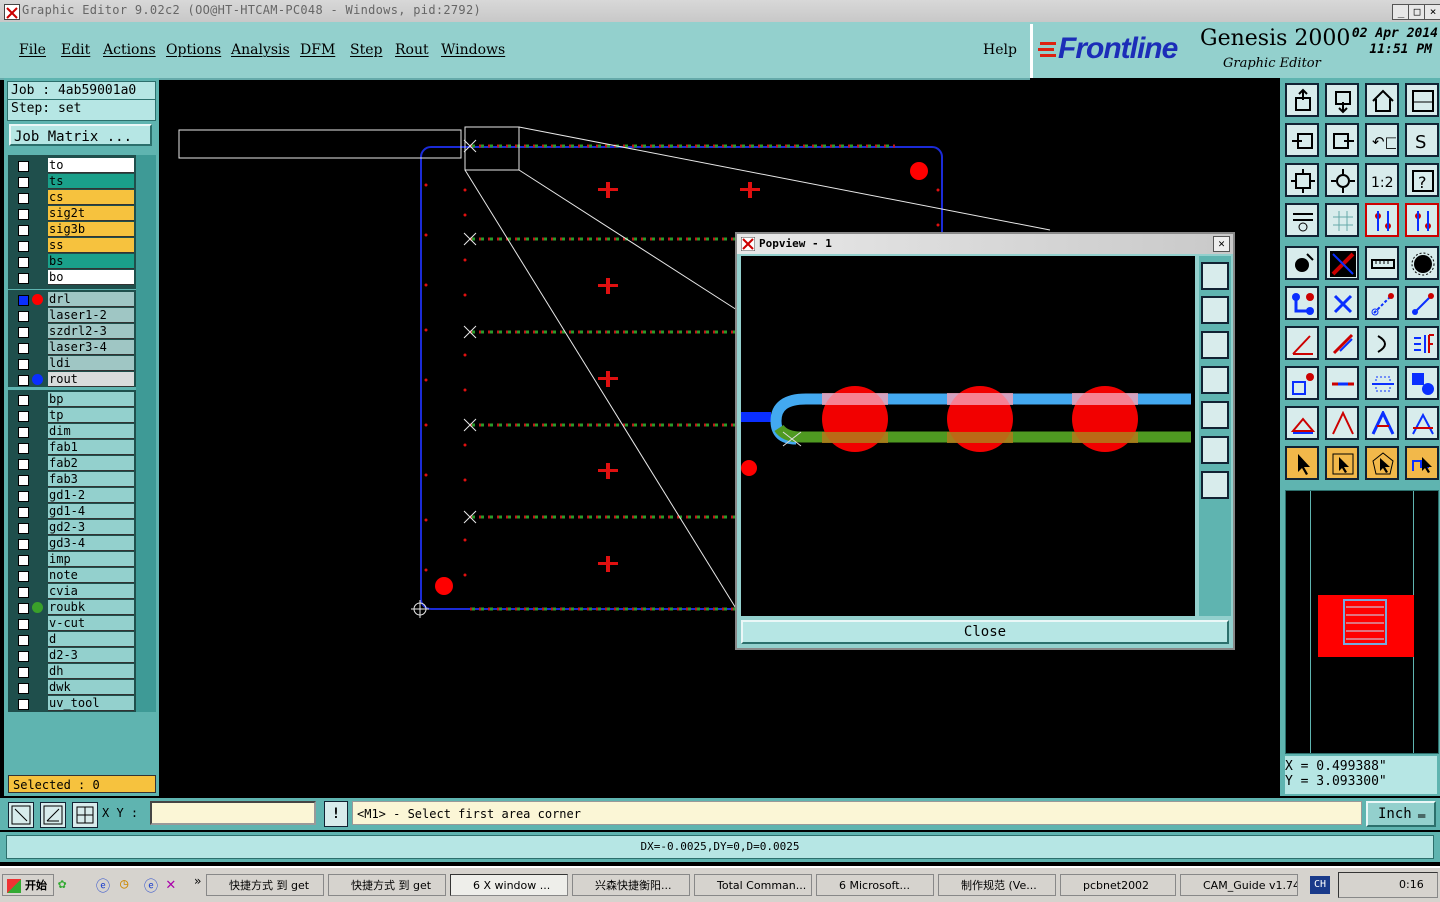  I want to click on stretch-icon, so click(1382, 383).